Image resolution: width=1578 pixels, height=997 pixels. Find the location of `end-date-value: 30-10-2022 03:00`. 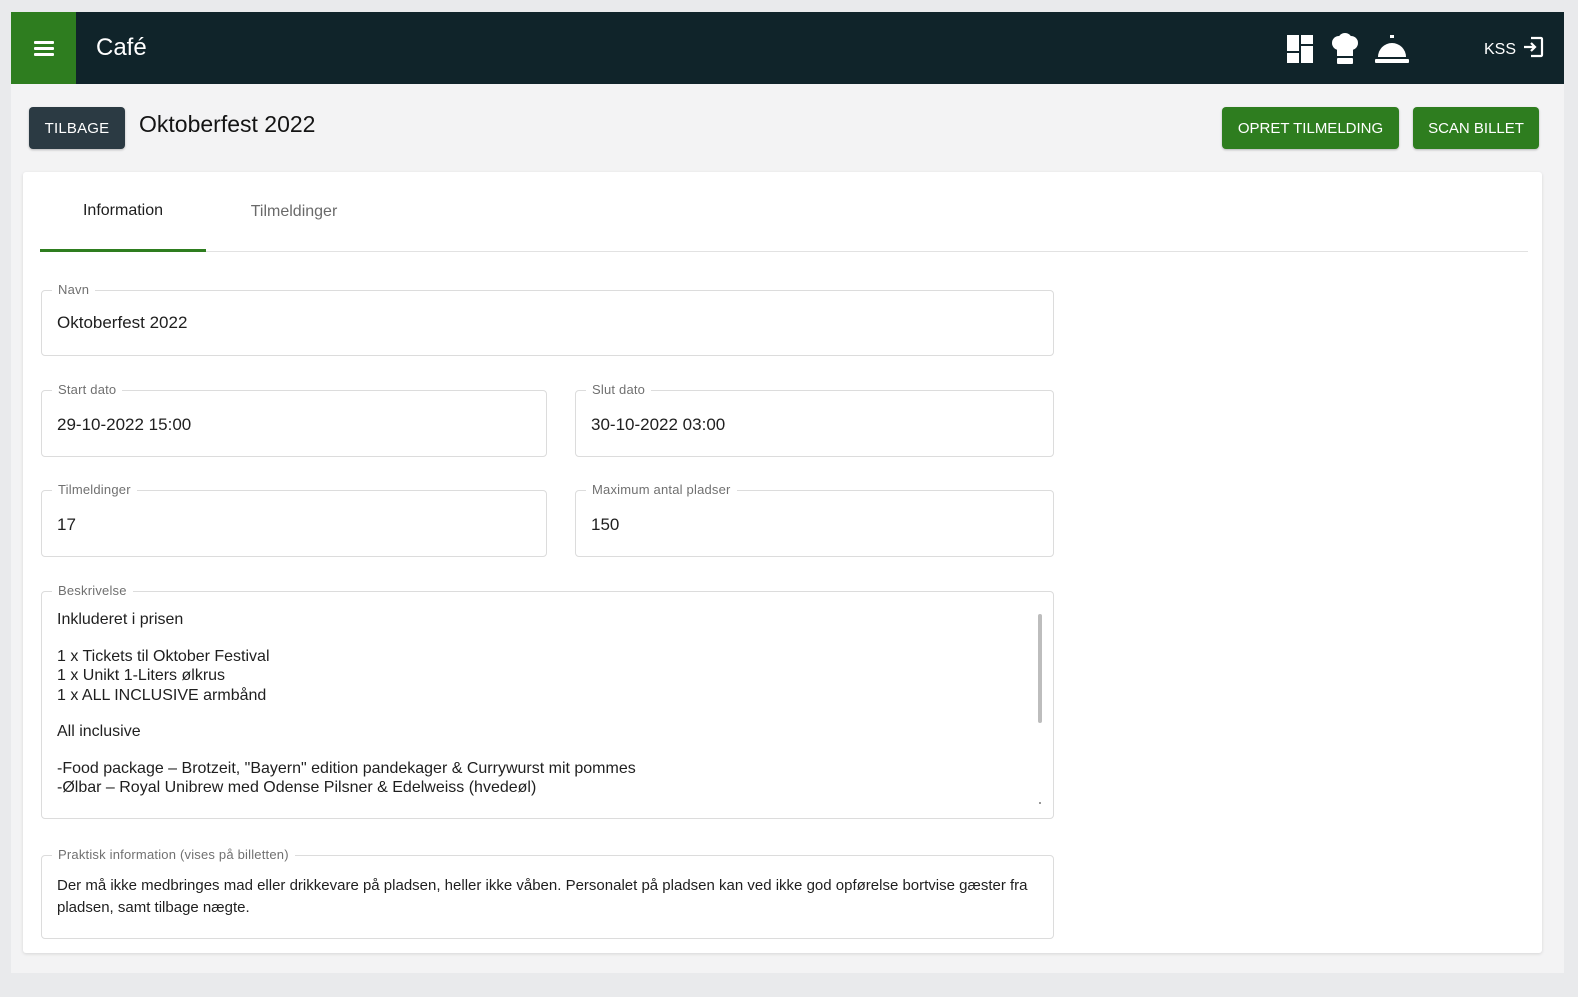

end-date-value: 30-10-2022 03:00 is located at coordinates (658, 424).